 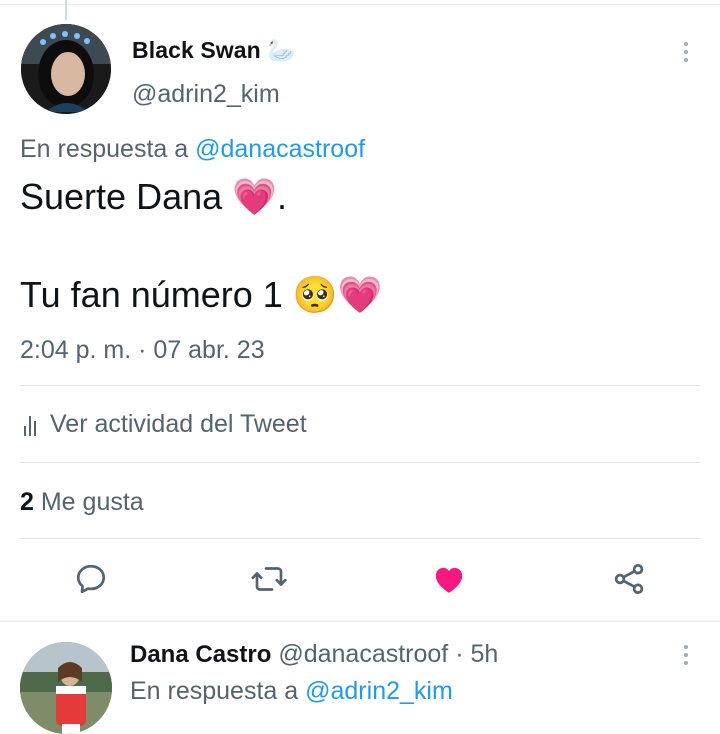 What do you see at coordinates (686, 54) in the screenshot?
I see `more-options-icon` at bounding box center [686, 54].